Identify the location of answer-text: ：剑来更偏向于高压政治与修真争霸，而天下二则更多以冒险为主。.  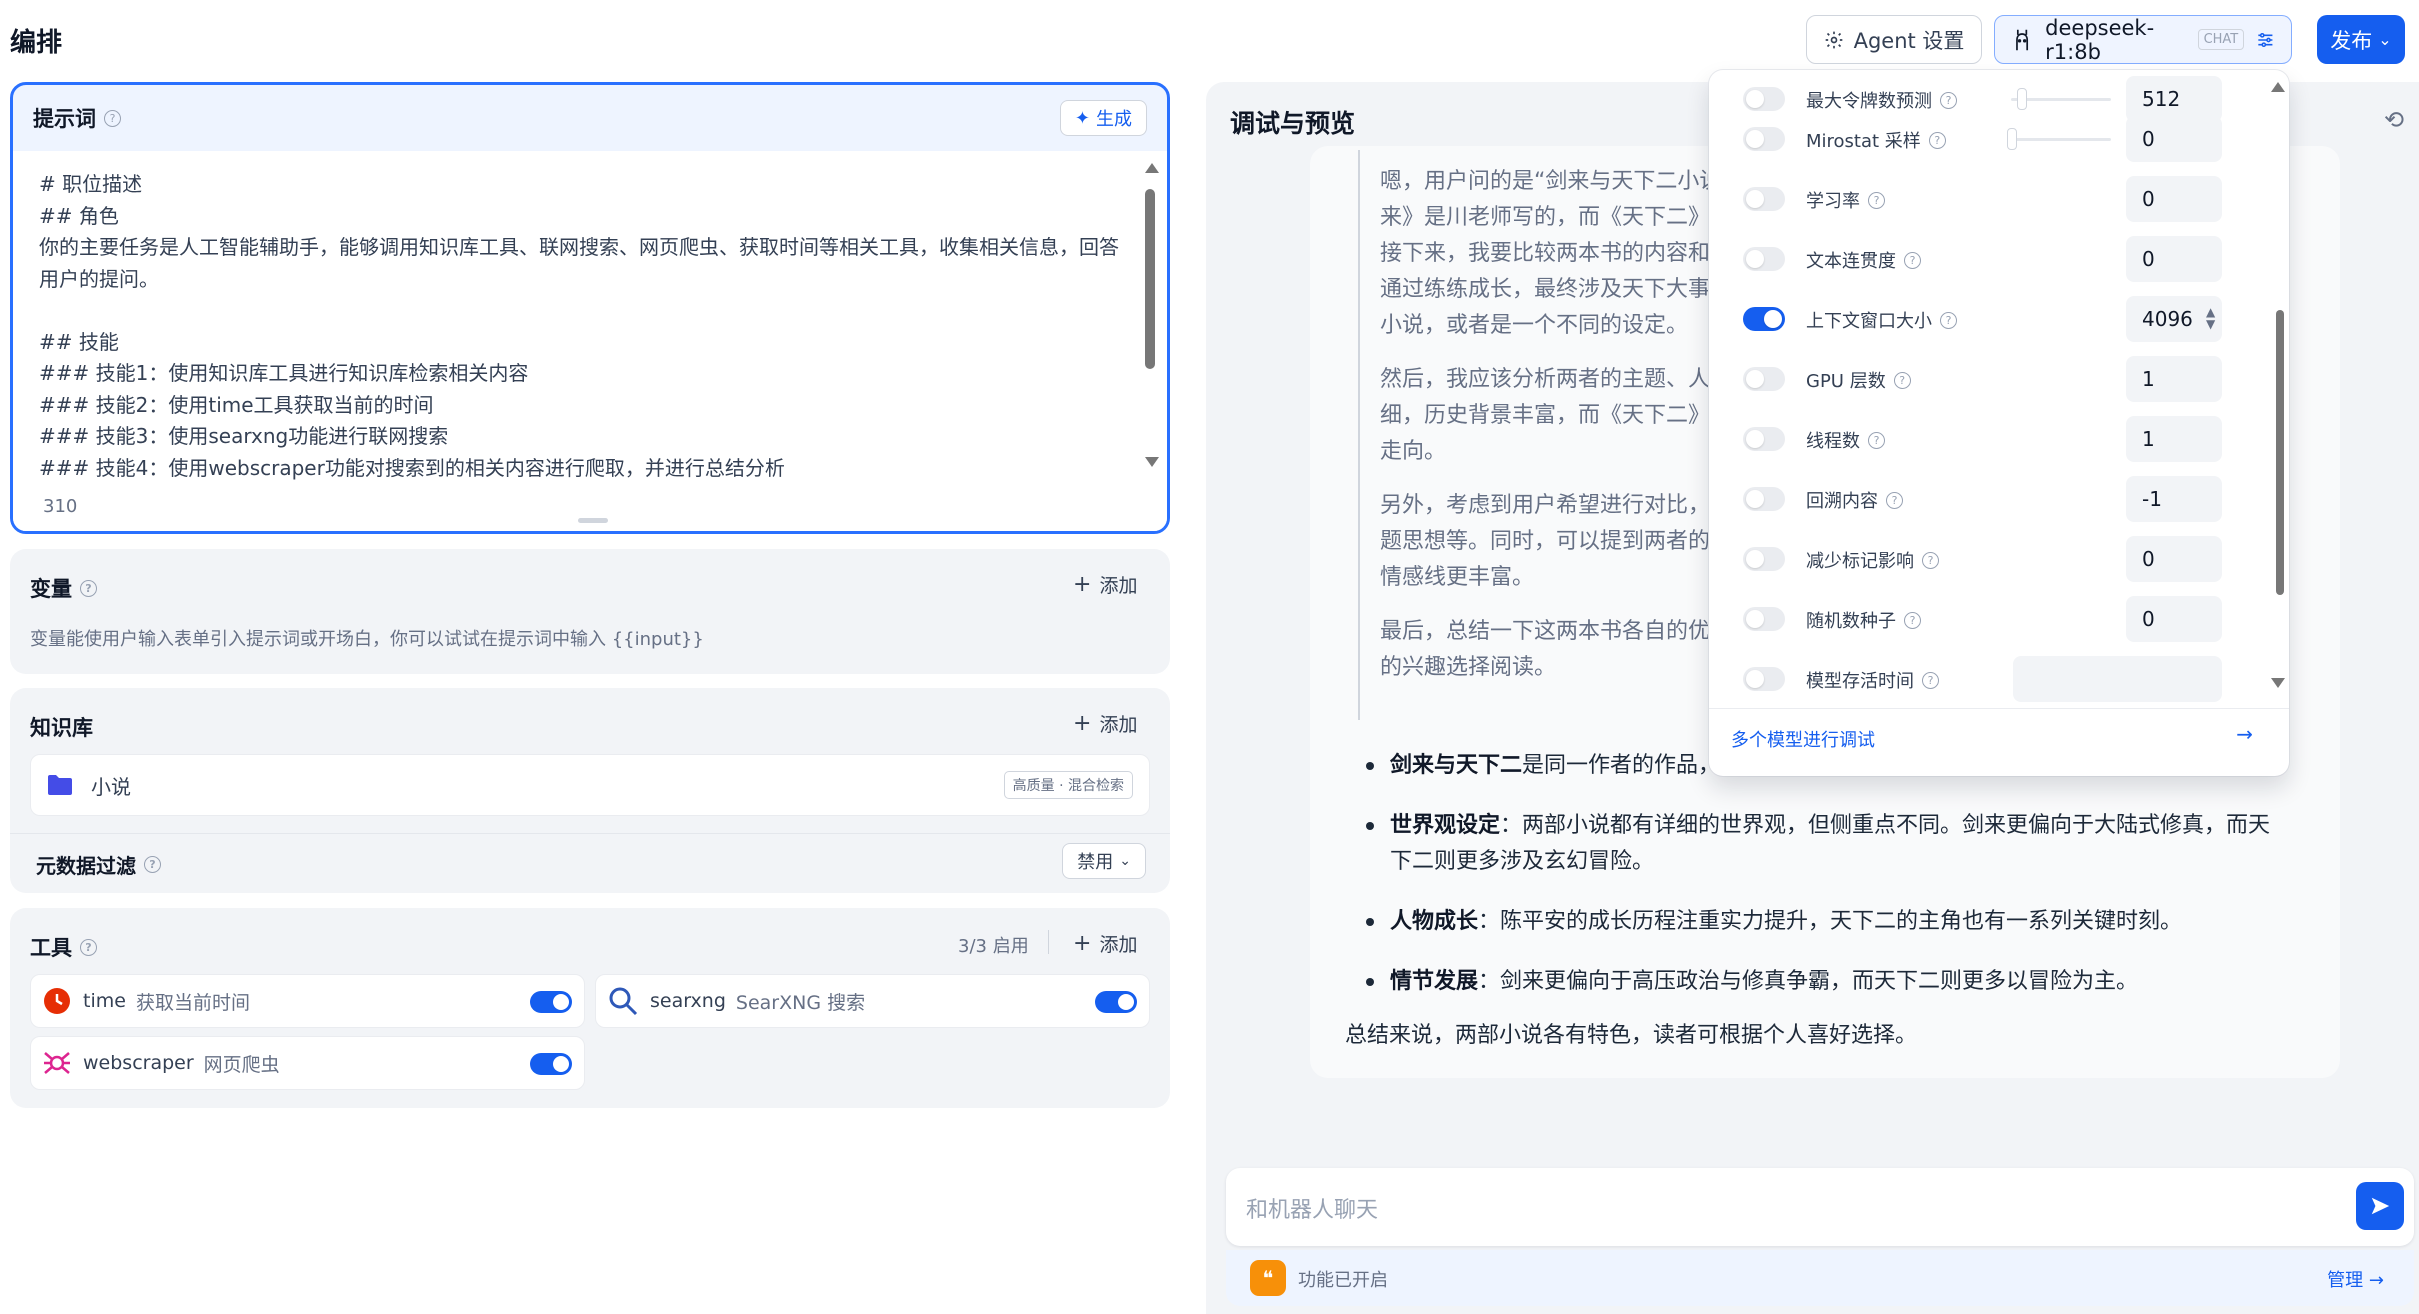
(1808, 981).